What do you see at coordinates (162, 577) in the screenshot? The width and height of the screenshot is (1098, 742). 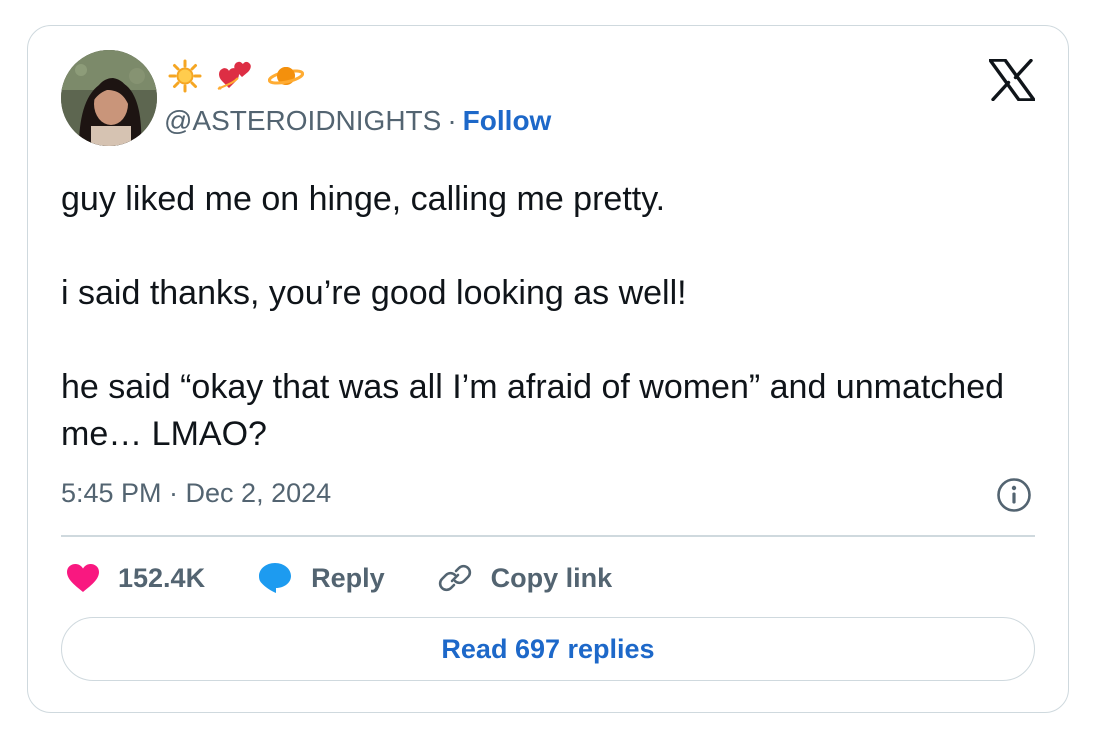 I see `like-count: 152.4K` at bounding box center [162, 577].